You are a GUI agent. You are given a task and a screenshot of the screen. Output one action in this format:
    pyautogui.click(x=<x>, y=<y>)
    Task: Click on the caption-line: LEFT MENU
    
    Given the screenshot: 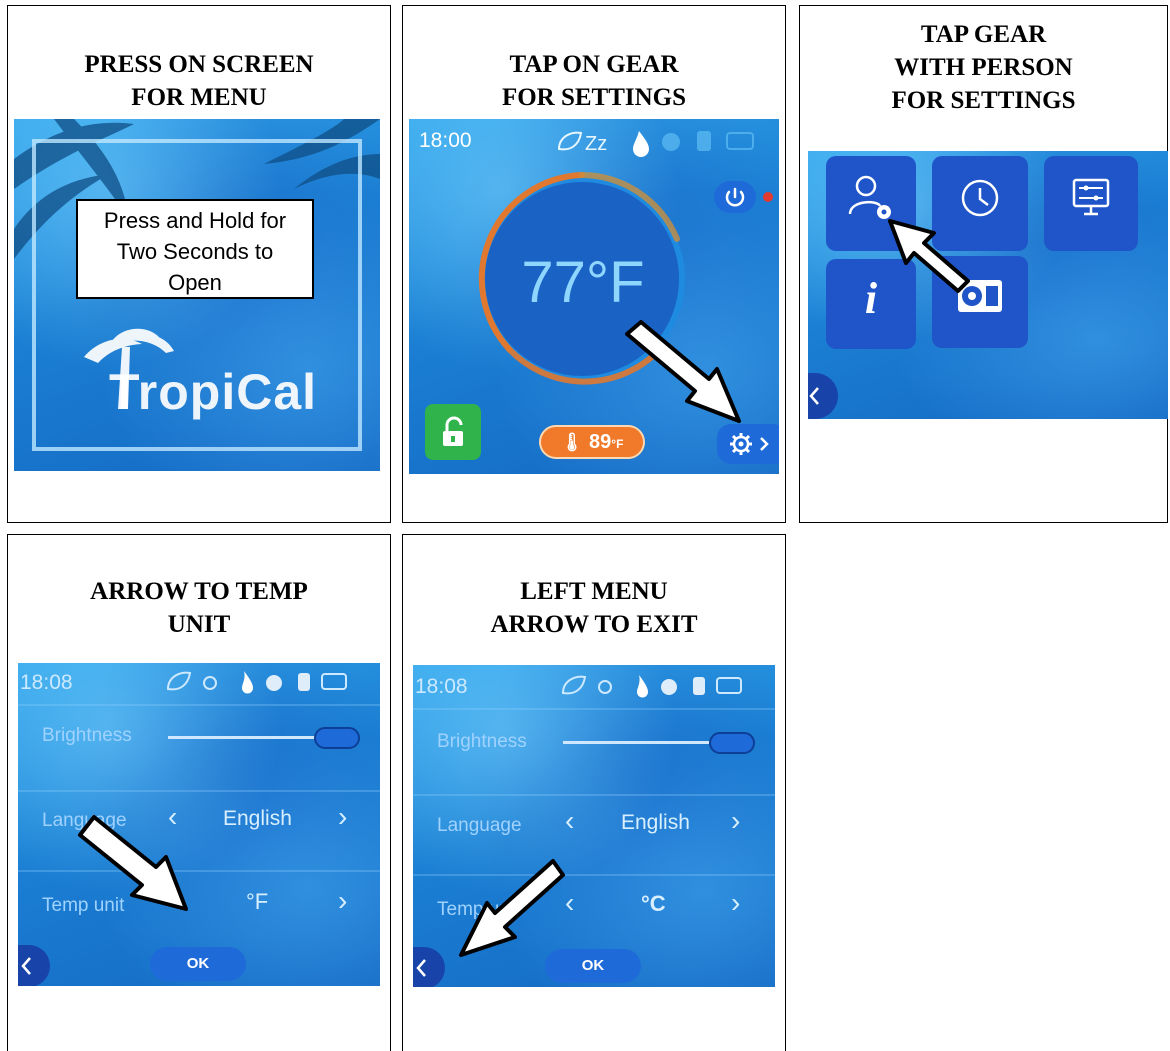 What is the action you would take?
    pyautogui.click(x=594, y=591)
    